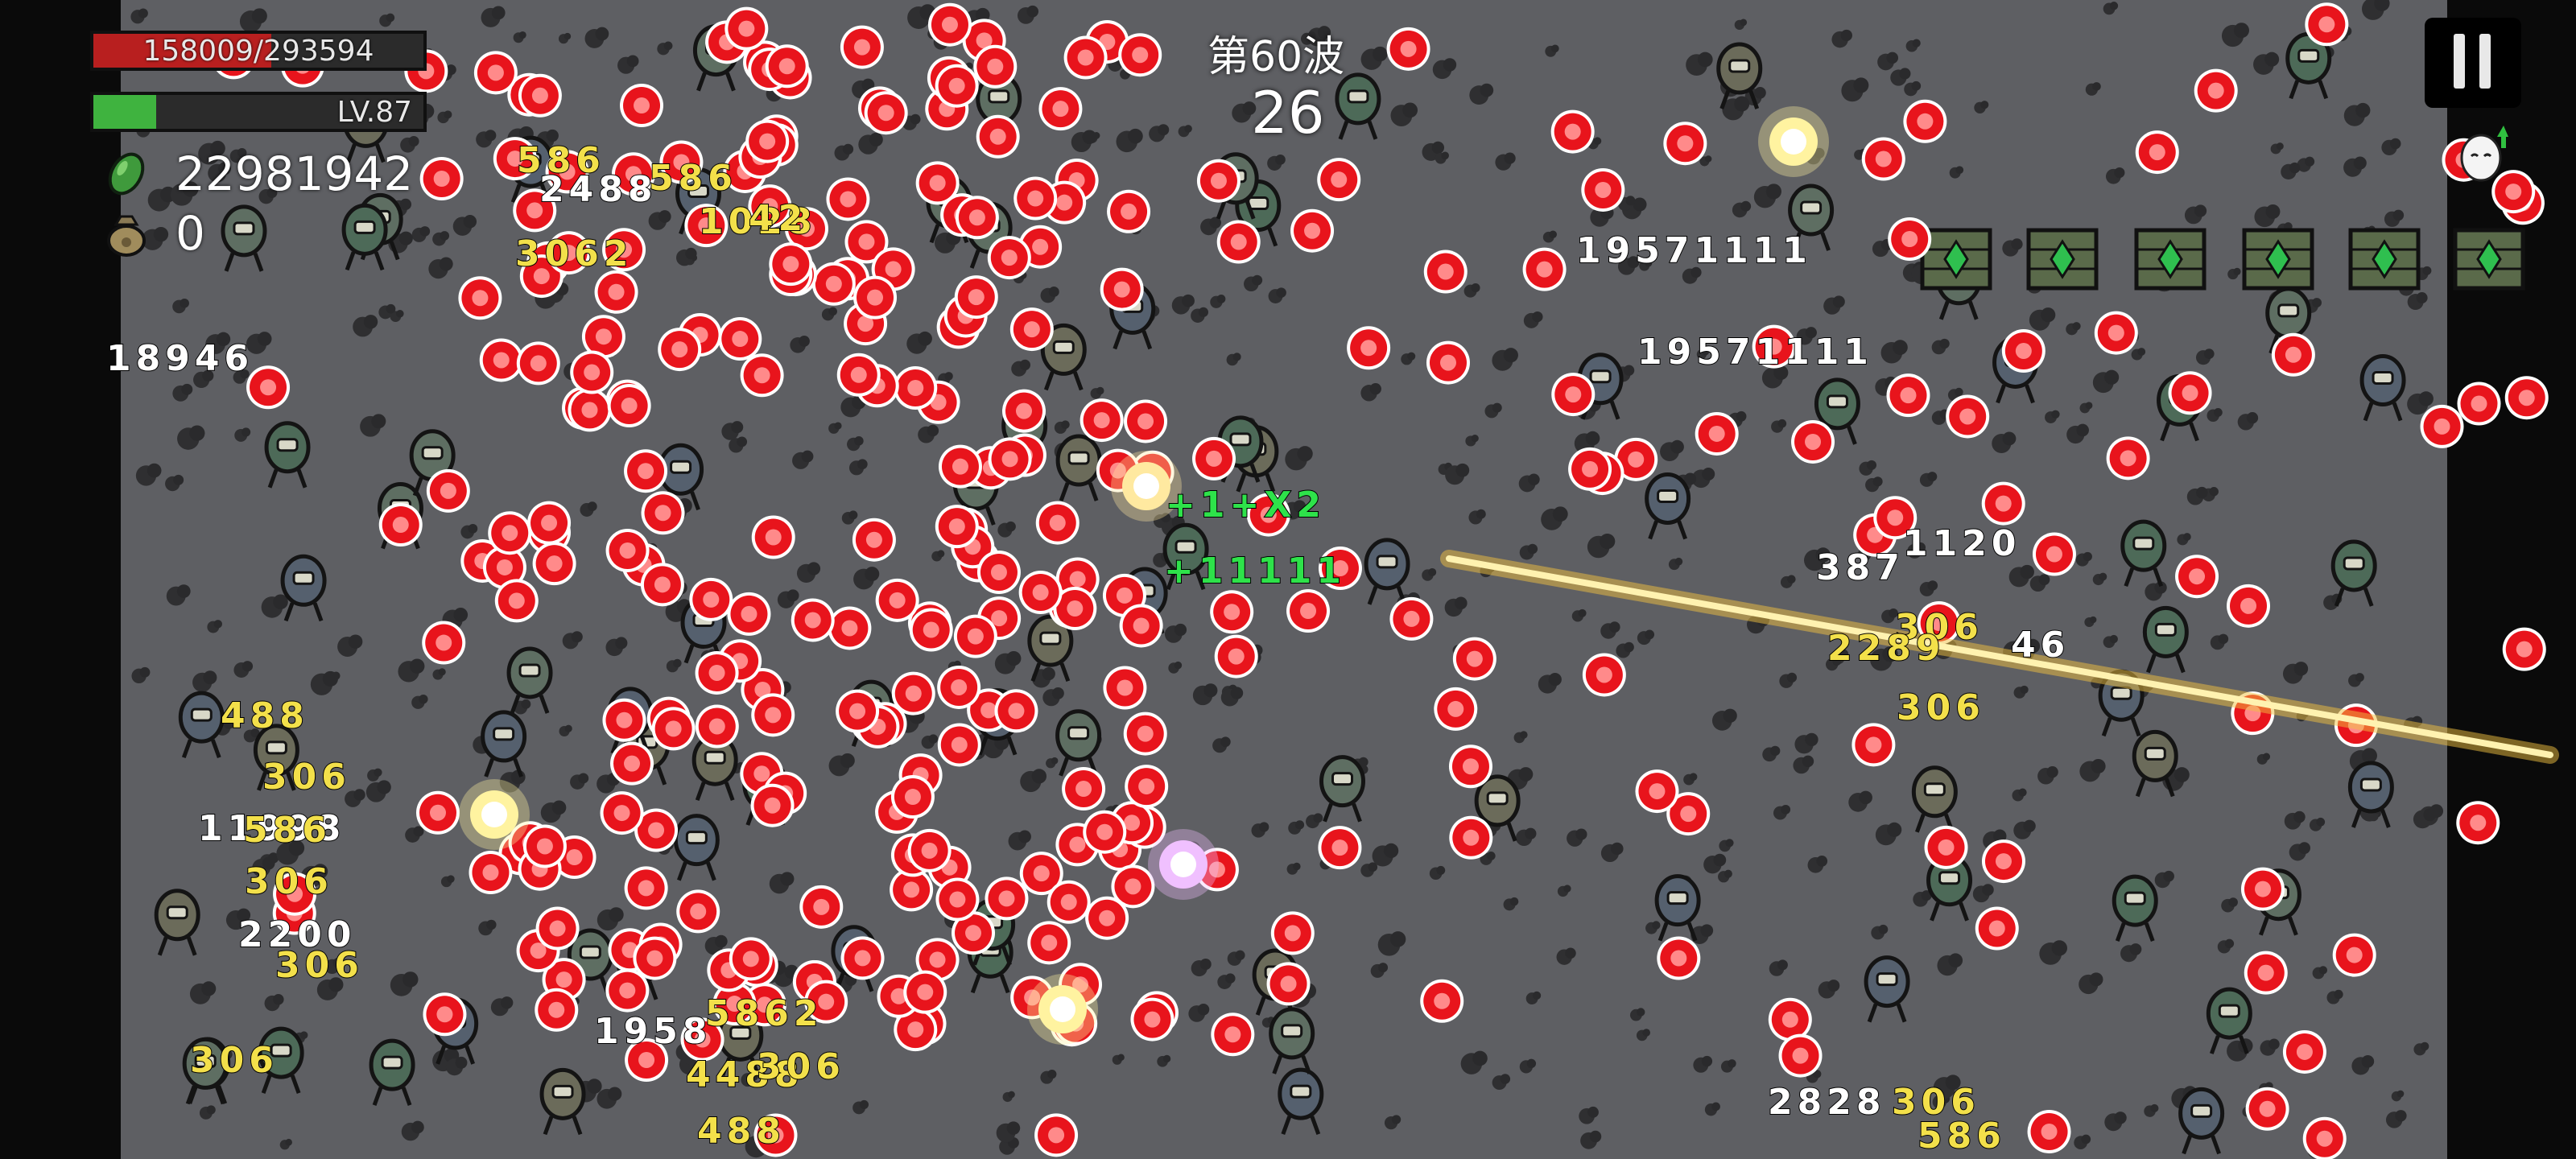 The image size is (2576, 1159). What do you see at coordinates (1276, 57) in the screenshot?
I see `wave-title: 第60波` at bounding box center [1276, 57].